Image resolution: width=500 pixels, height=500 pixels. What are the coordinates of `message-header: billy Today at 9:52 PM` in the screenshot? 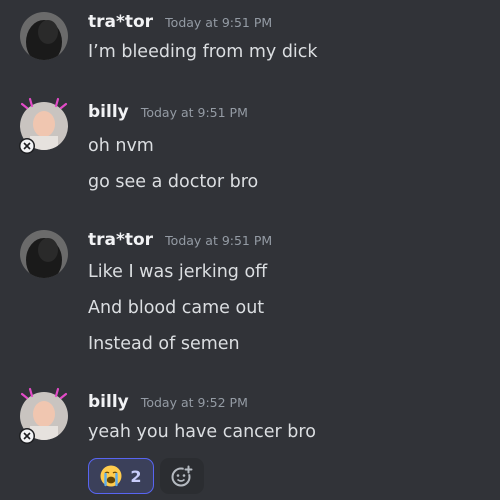 It's located at (168, 405).